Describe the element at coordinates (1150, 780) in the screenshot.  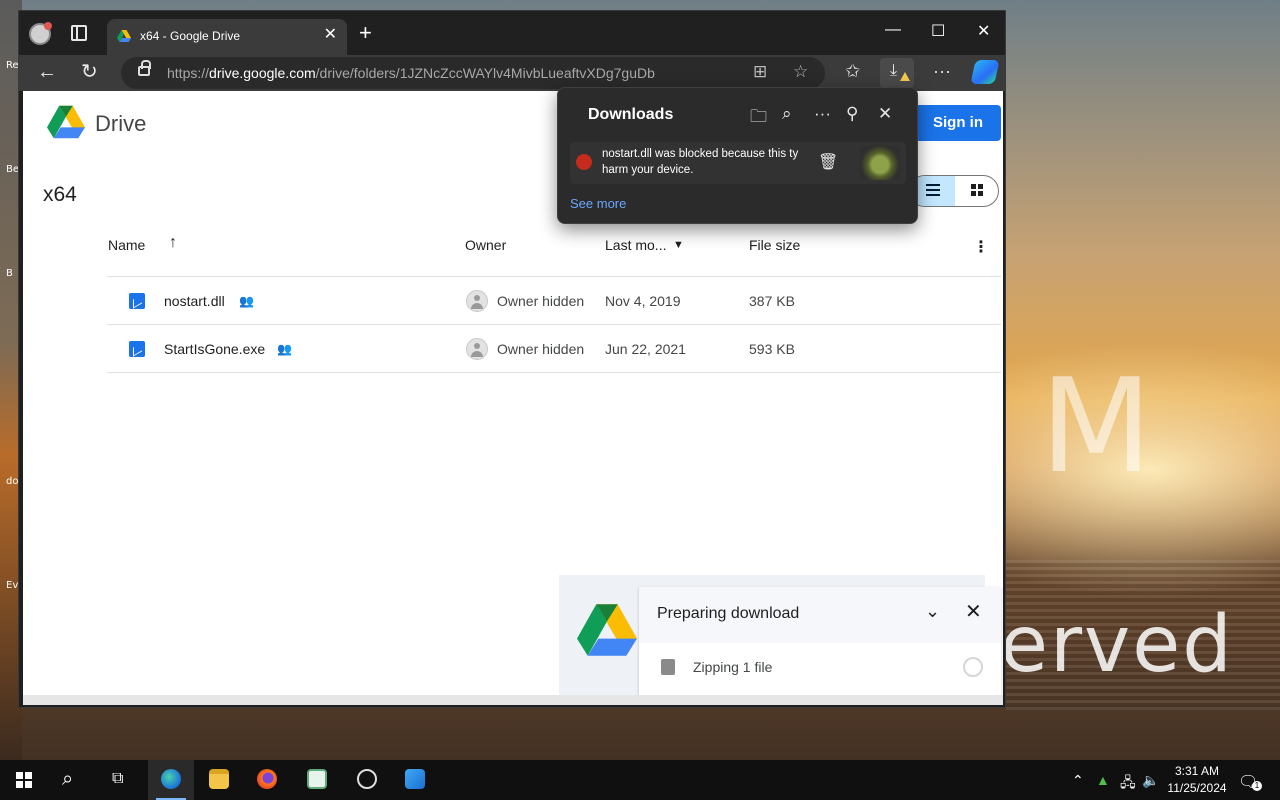
I see `volume-icon: 🔈` at that location.